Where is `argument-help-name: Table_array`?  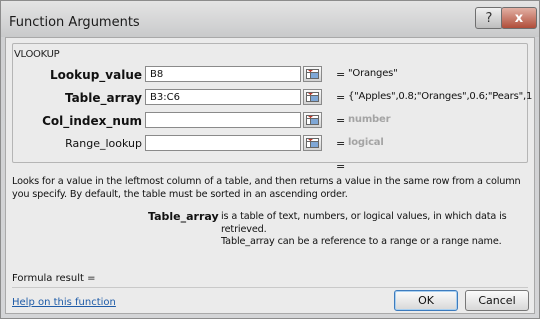
argument-help-name: Table_array is located at coordinates (183, 216).